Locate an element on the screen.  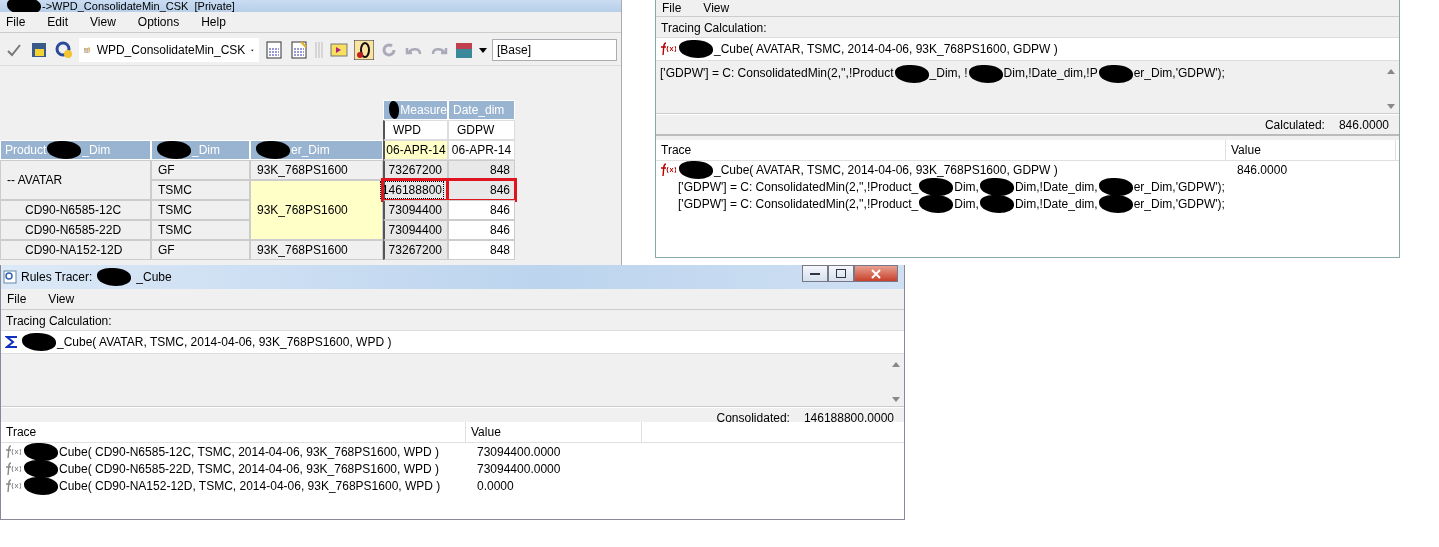
sum-icon is located at coordinates (12, 342).